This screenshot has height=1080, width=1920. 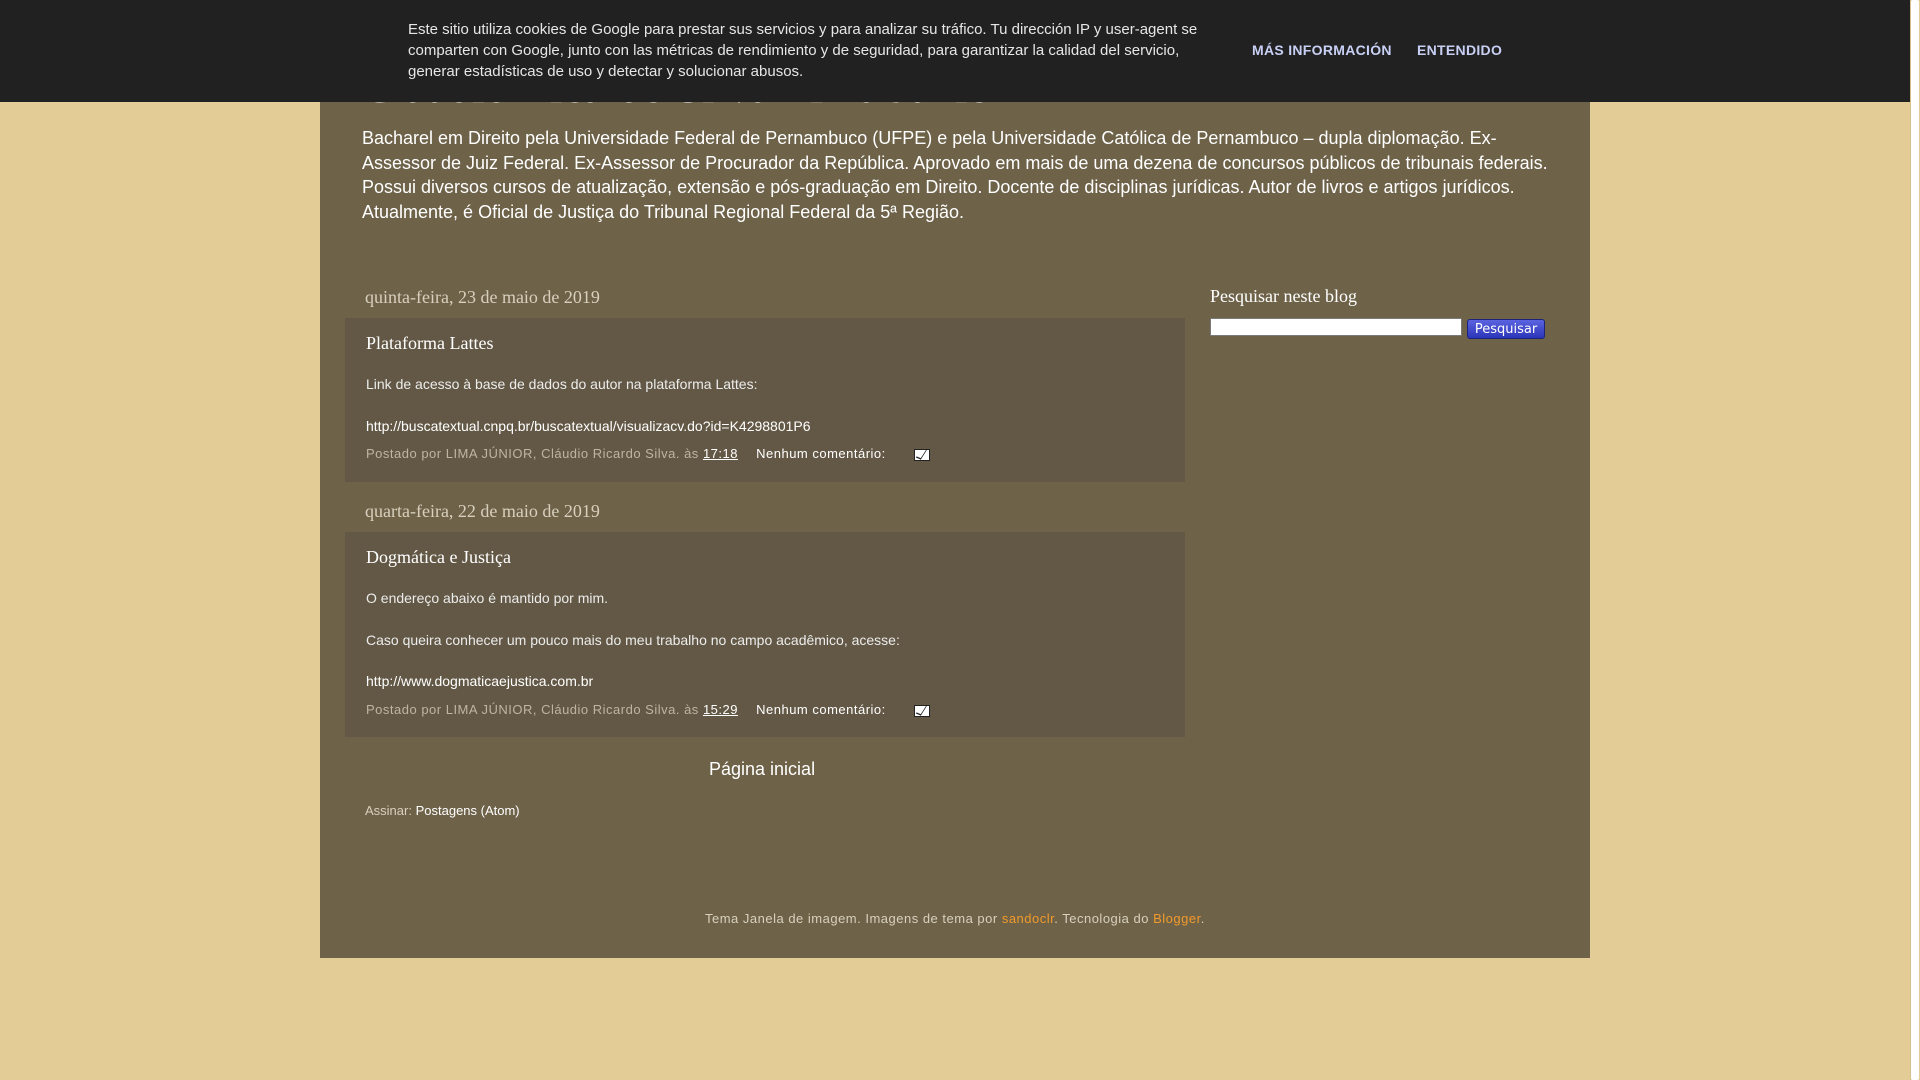 What do you see at coordinates (482, 511) in the screenshot?
I see `post-date: quarta-feira, 22 de maio de 2019` at bounding box center [482, 511].